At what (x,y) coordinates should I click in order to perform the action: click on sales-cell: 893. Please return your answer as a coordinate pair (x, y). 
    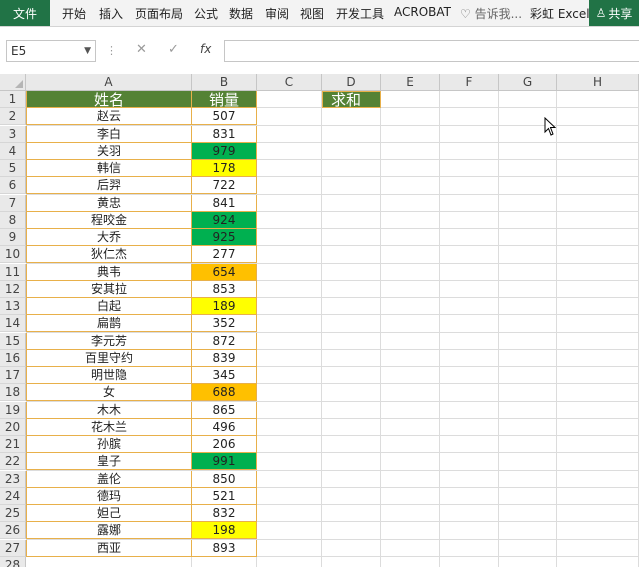
    Looking at the image, I should click on (224, 548).